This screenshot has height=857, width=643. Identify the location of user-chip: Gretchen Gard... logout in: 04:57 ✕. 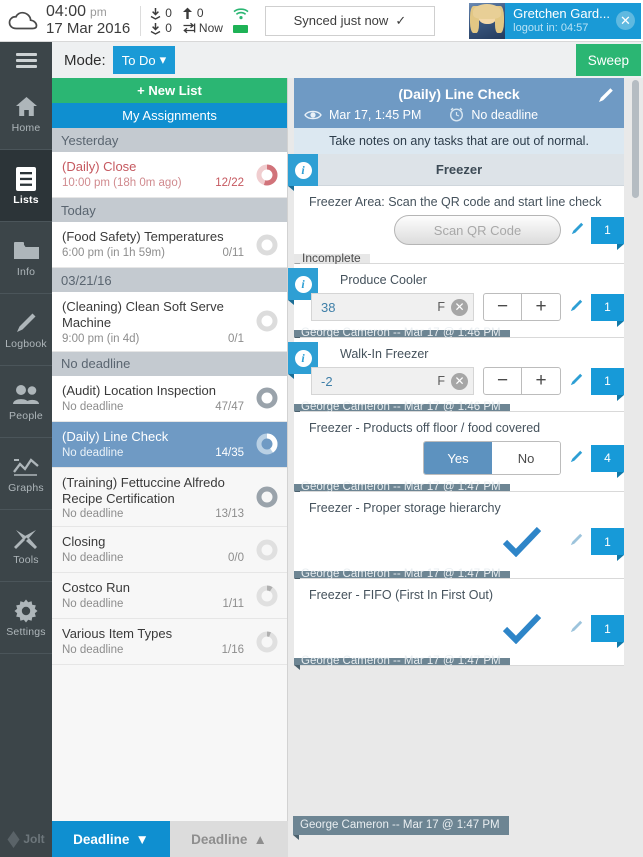
(555, 20).